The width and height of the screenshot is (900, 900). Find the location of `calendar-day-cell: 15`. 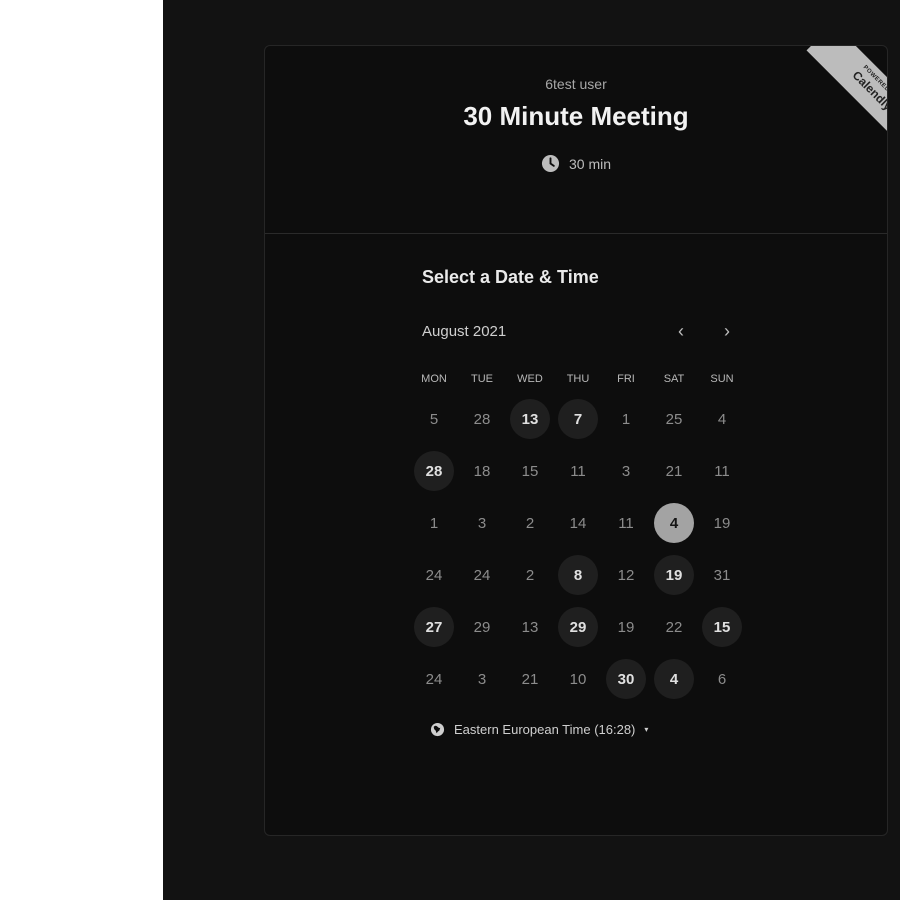

calendar-day-cell: 15 is located at coordinates (530, 471).